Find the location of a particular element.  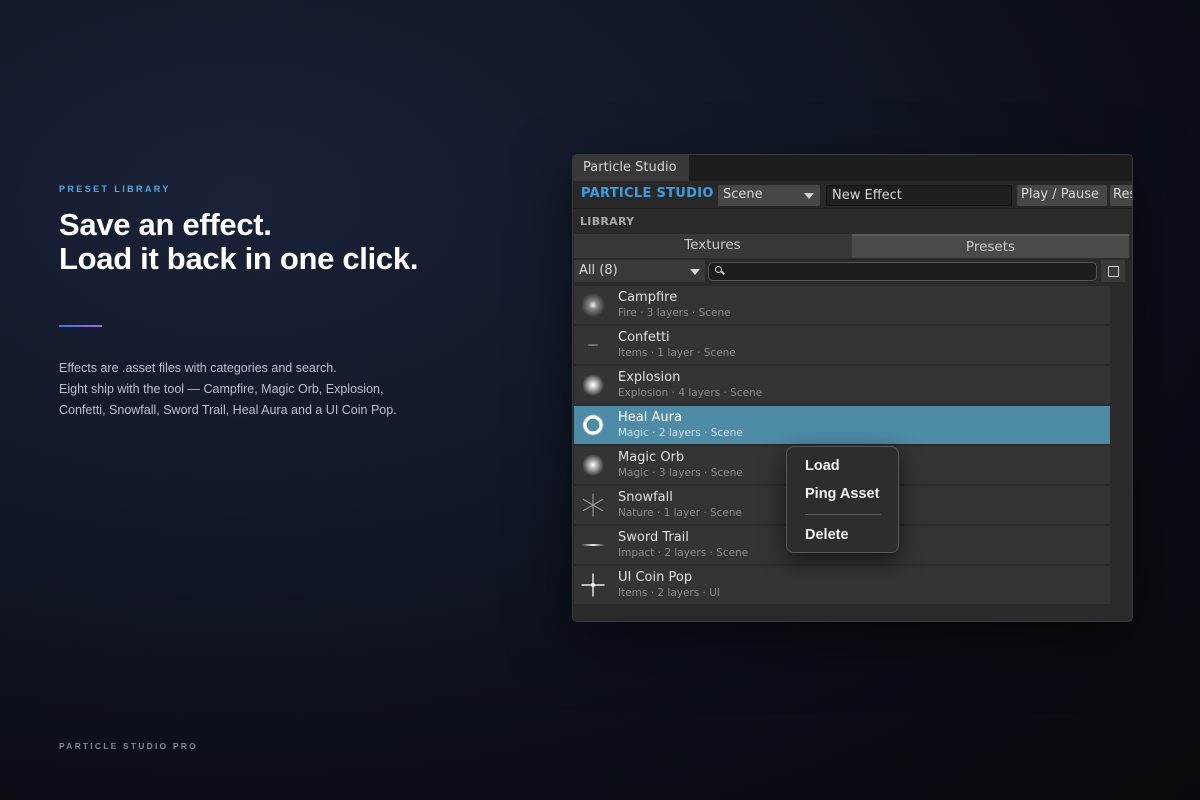

toggle-checkbox is located at coordinates (1113, 271).